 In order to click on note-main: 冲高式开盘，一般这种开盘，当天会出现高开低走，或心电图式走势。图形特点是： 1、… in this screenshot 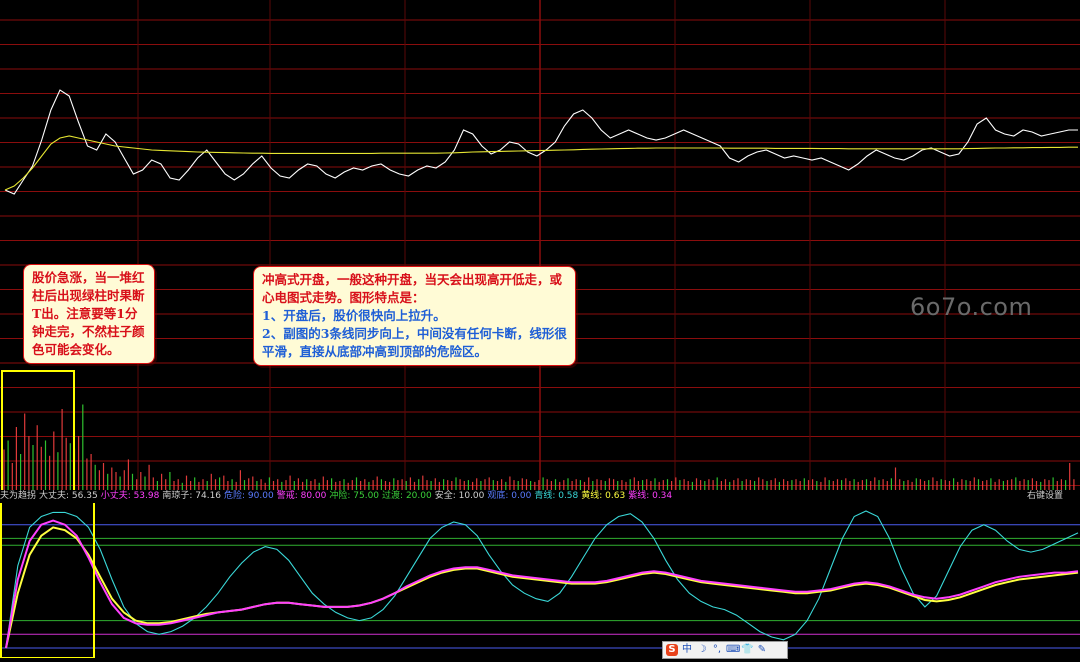, I will do `click(414, 316)`.